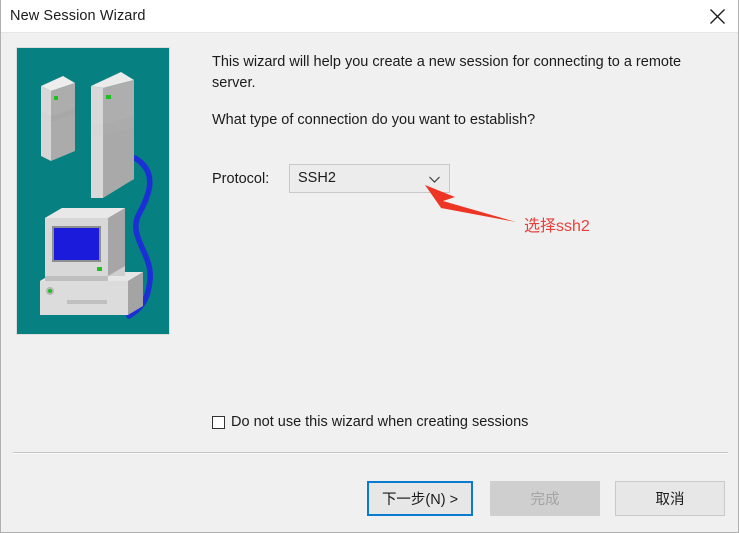  What do you see at coordinates (369, 178) in the screenshot?
I see `protocol-select: SSH2` at bounding box center [369, 178].